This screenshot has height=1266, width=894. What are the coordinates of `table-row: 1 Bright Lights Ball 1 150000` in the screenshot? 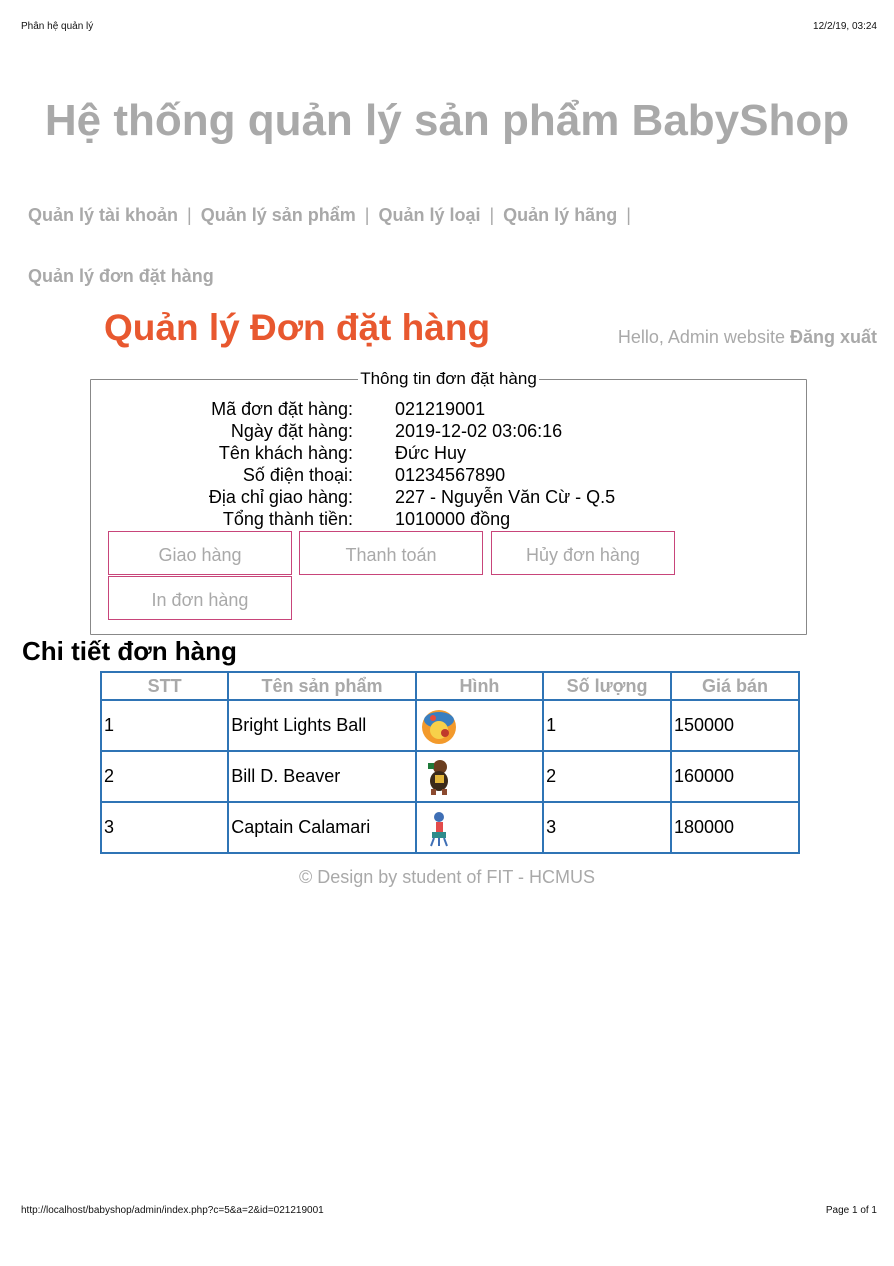 It's located at (450, 725).